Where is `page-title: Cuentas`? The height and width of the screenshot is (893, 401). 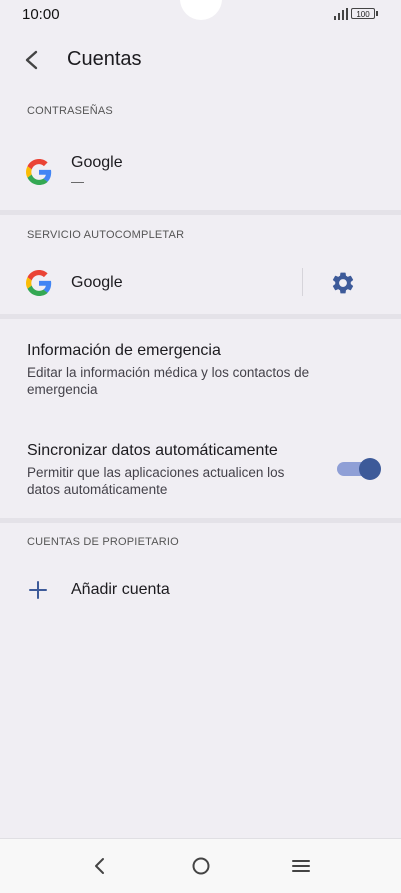 page-title: Cuentas is located at coordinates (104, 59).